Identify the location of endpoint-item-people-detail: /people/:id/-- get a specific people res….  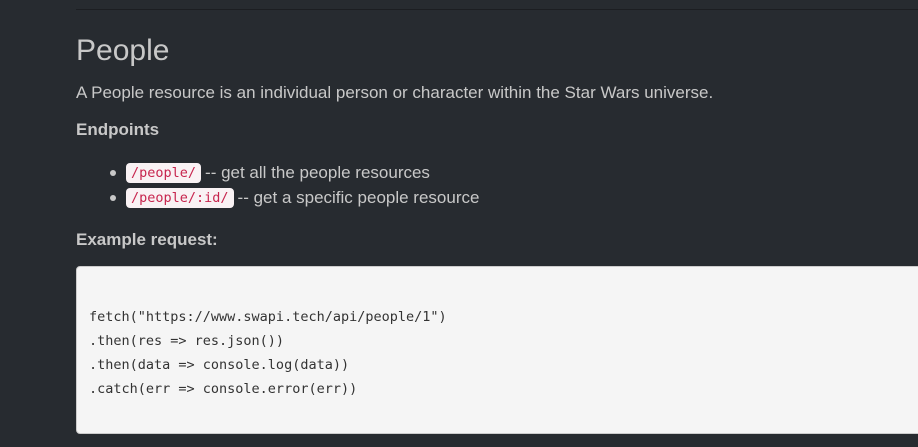
(277, 197).